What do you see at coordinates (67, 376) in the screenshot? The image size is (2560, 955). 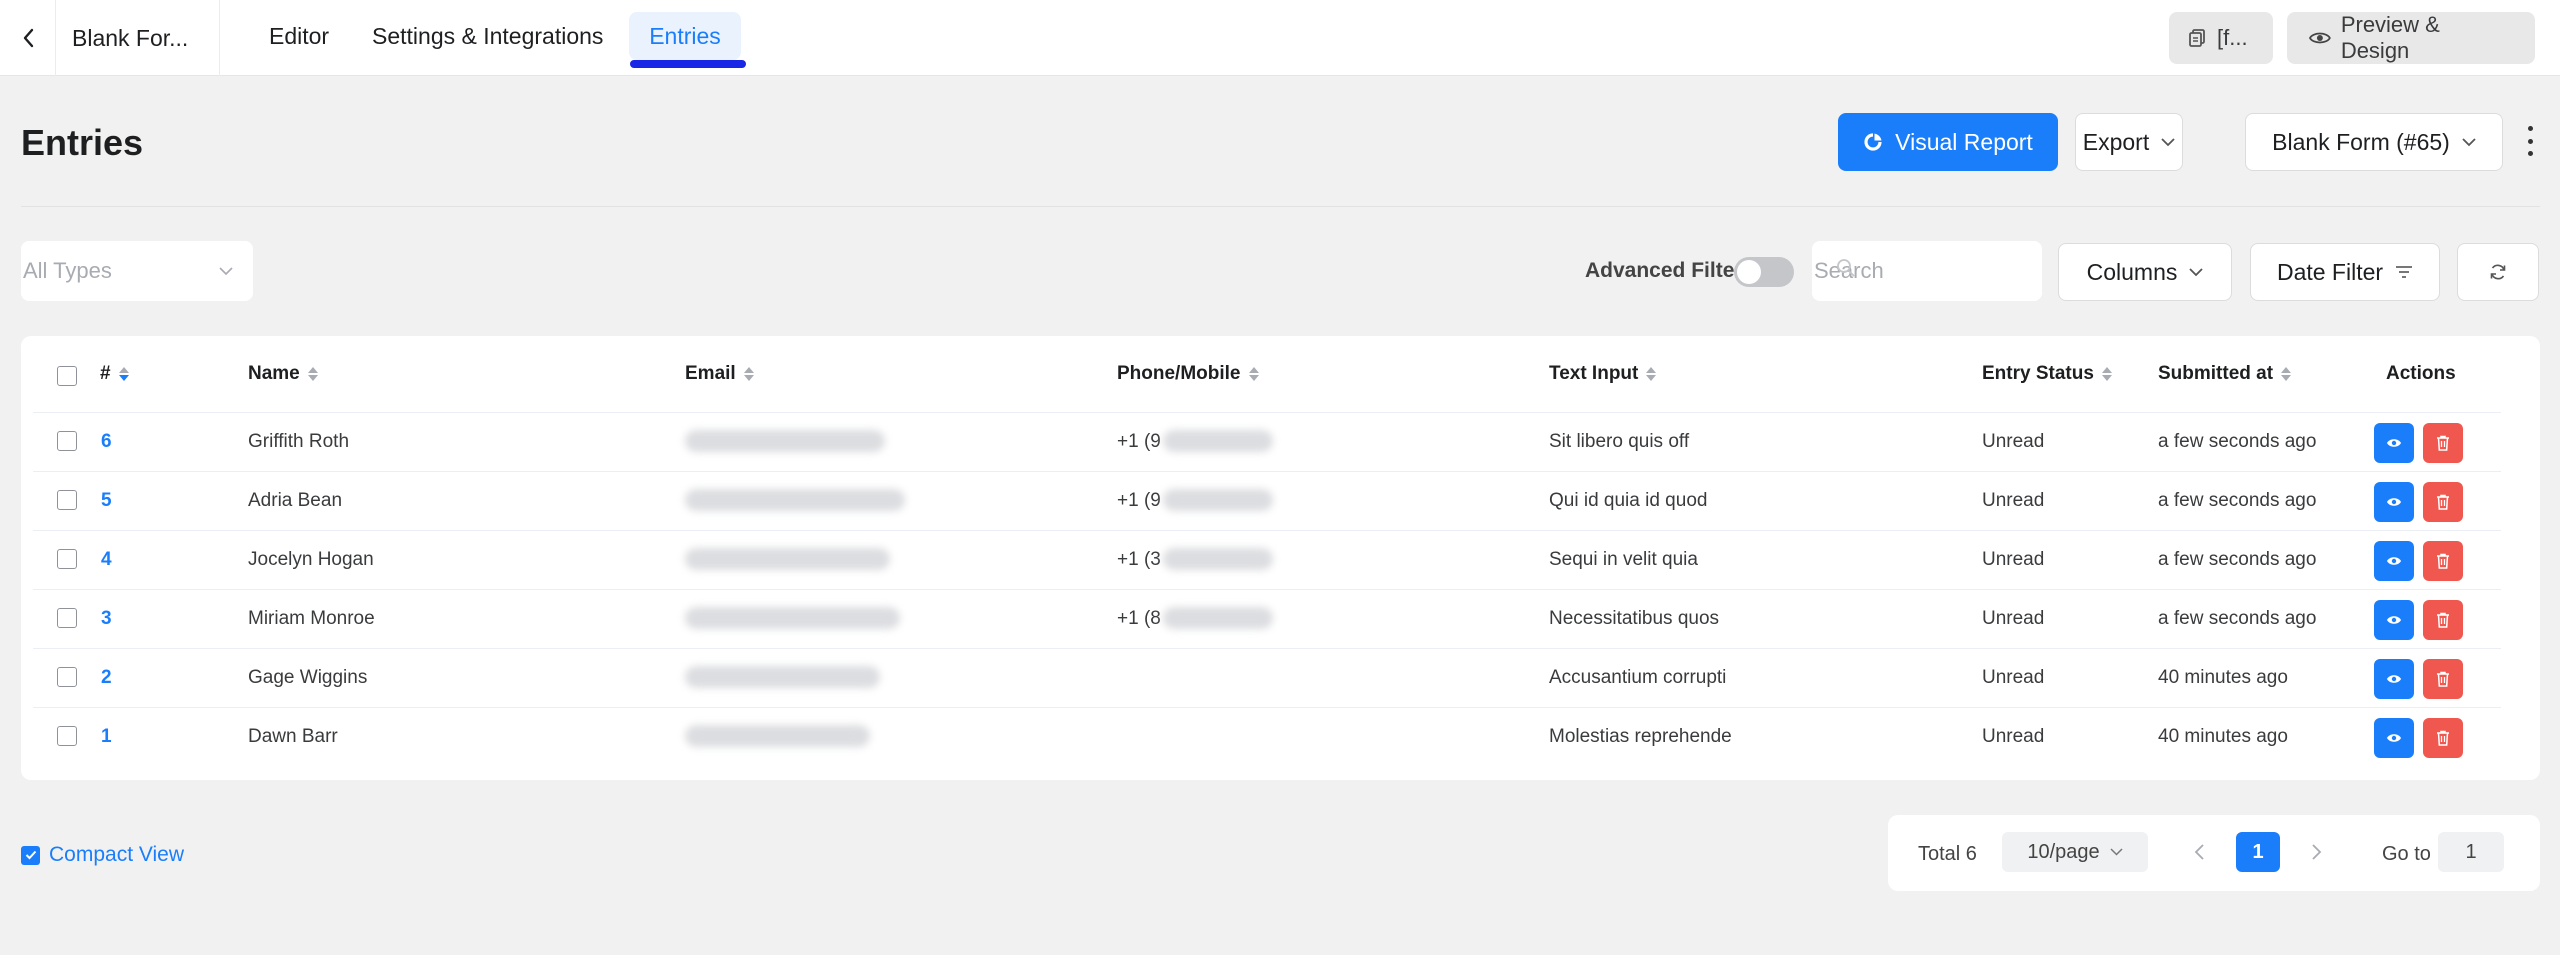 I see `select-all-checkbox` at bounding box center [67, 376].